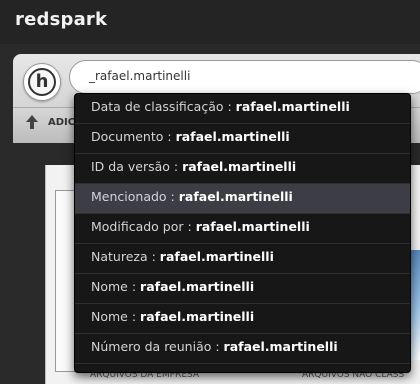  What do you see at coordinates (143, 226) in the screenshot?
I see `suggestion-field: Modificado por :` at bounding box center [143, 226].